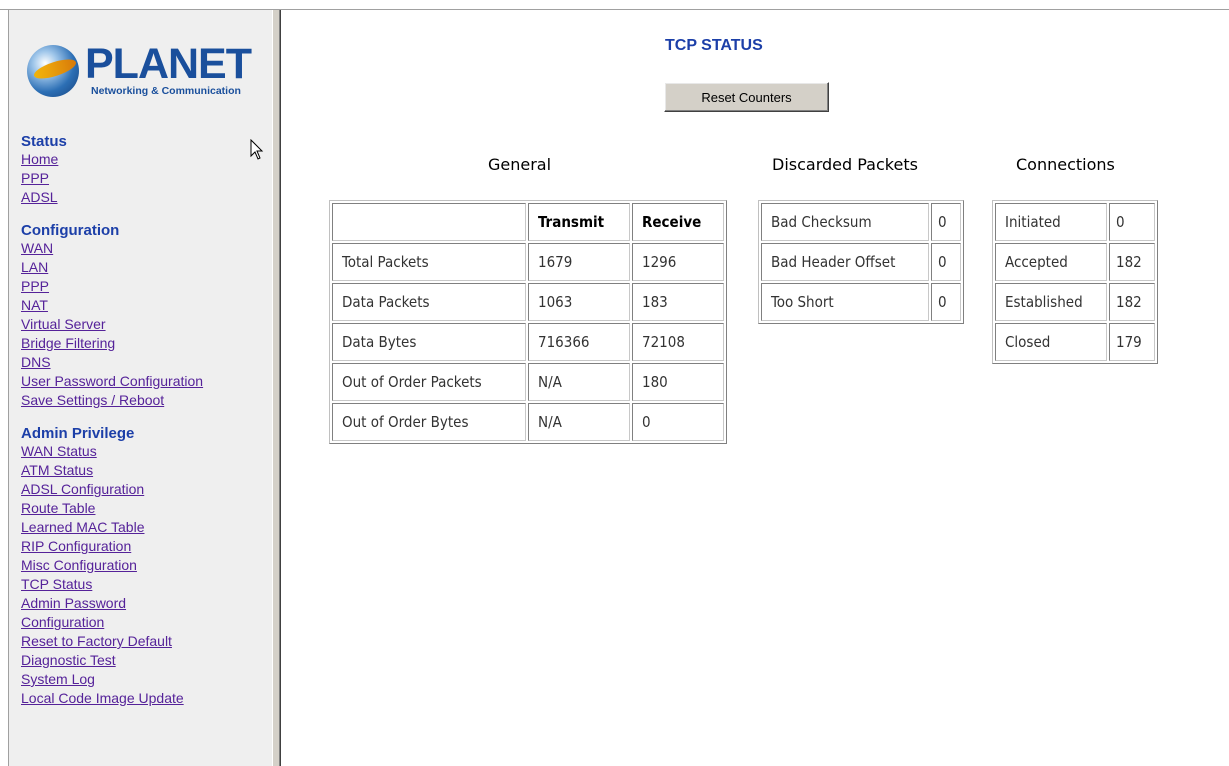 The image size is (1229, 766). Describe the element at coordinates (146, 286) in the screenshot. I see `nav-link-ppp-config: PPP` at that location.